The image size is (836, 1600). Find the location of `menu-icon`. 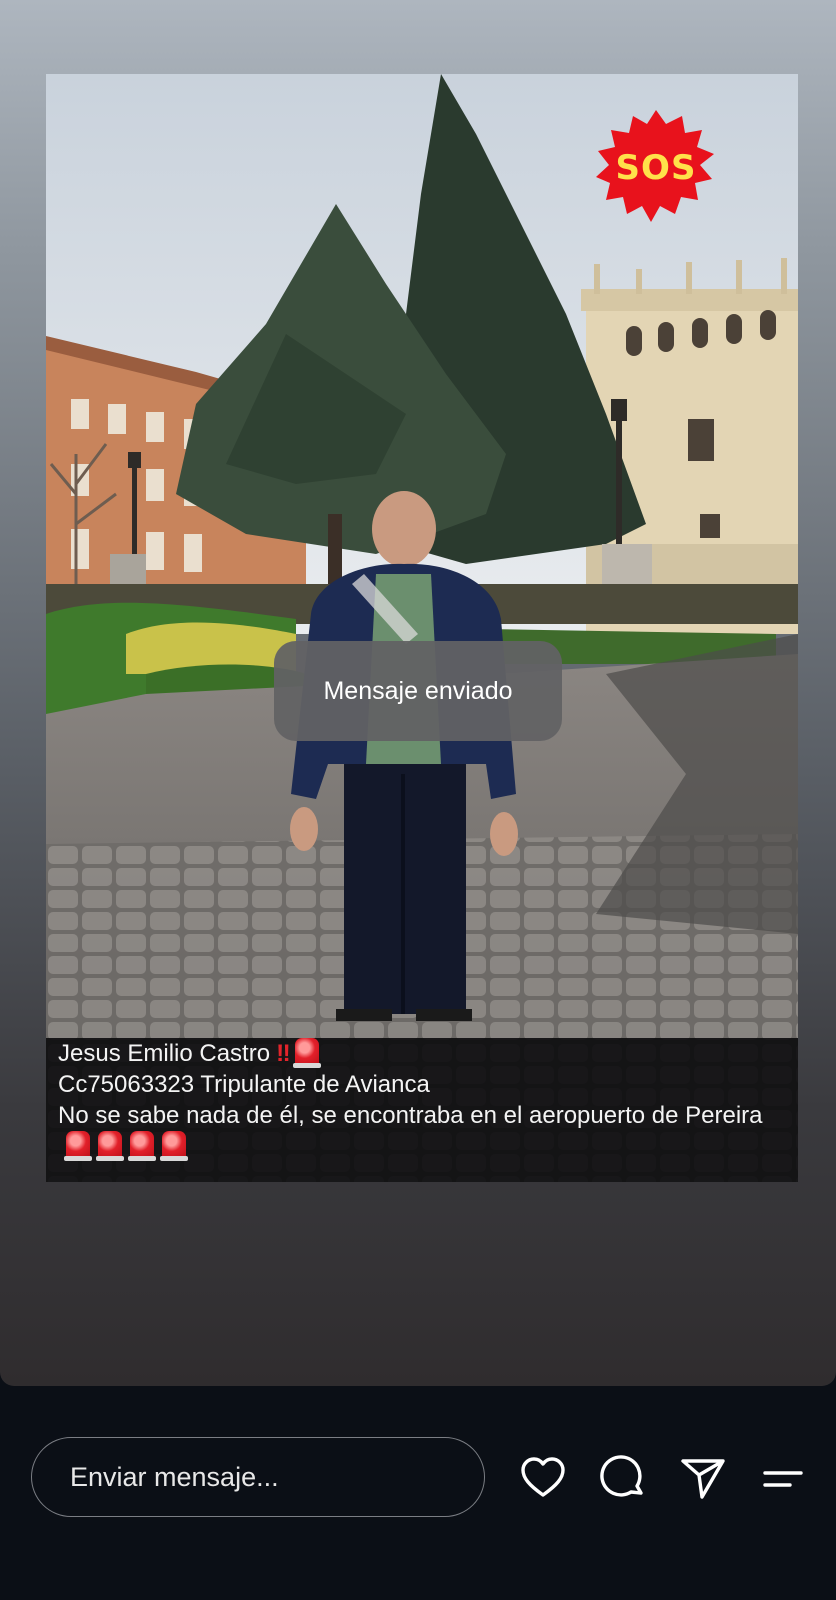

menu-icon is located at coordinates (783, 1479).